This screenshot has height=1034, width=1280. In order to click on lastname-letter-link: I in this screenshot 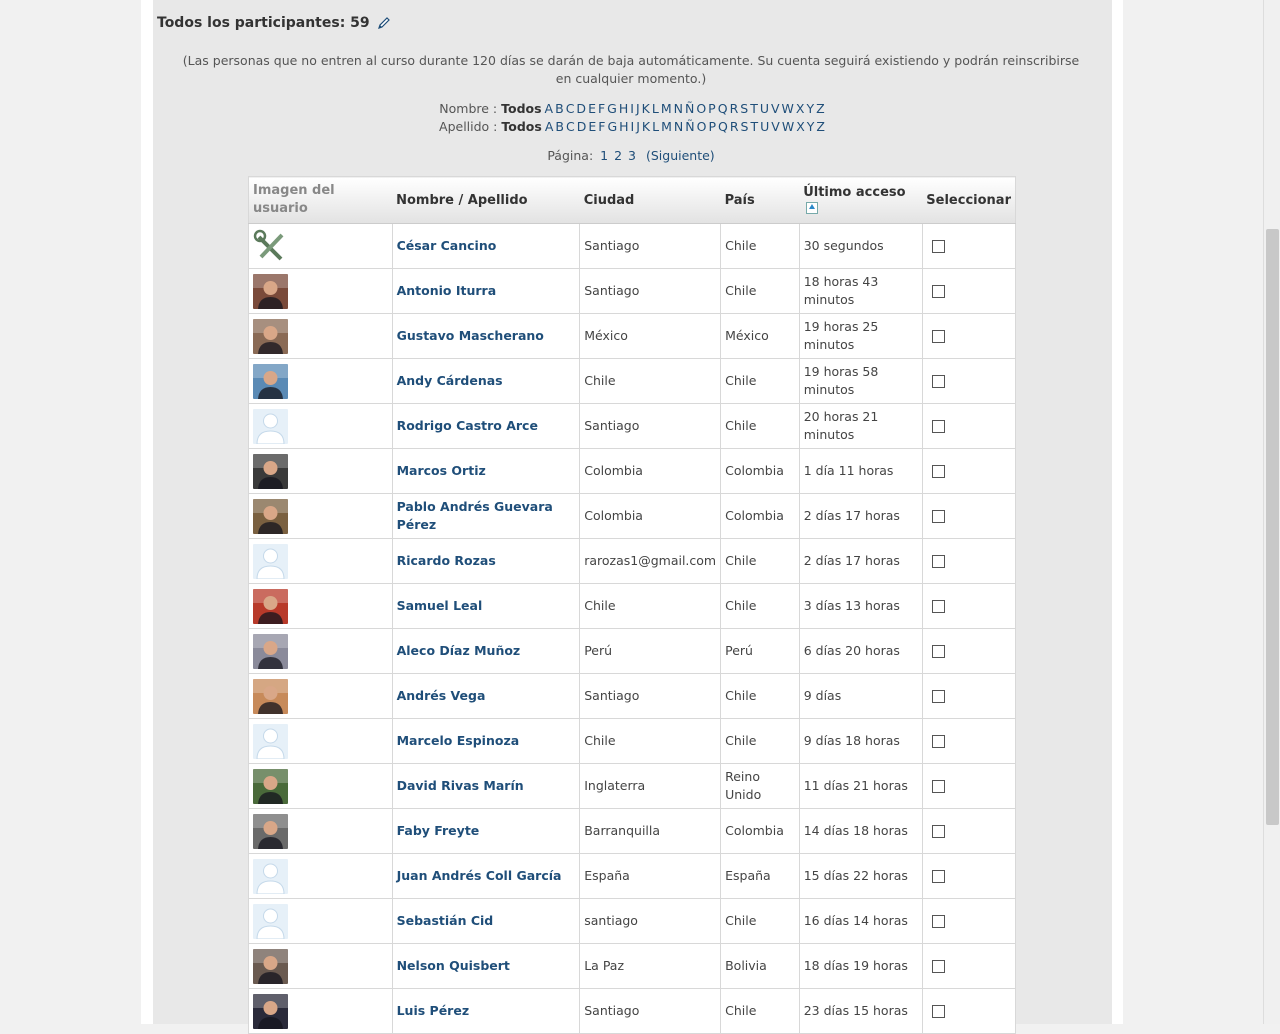, I will do `click(633, 126)`.